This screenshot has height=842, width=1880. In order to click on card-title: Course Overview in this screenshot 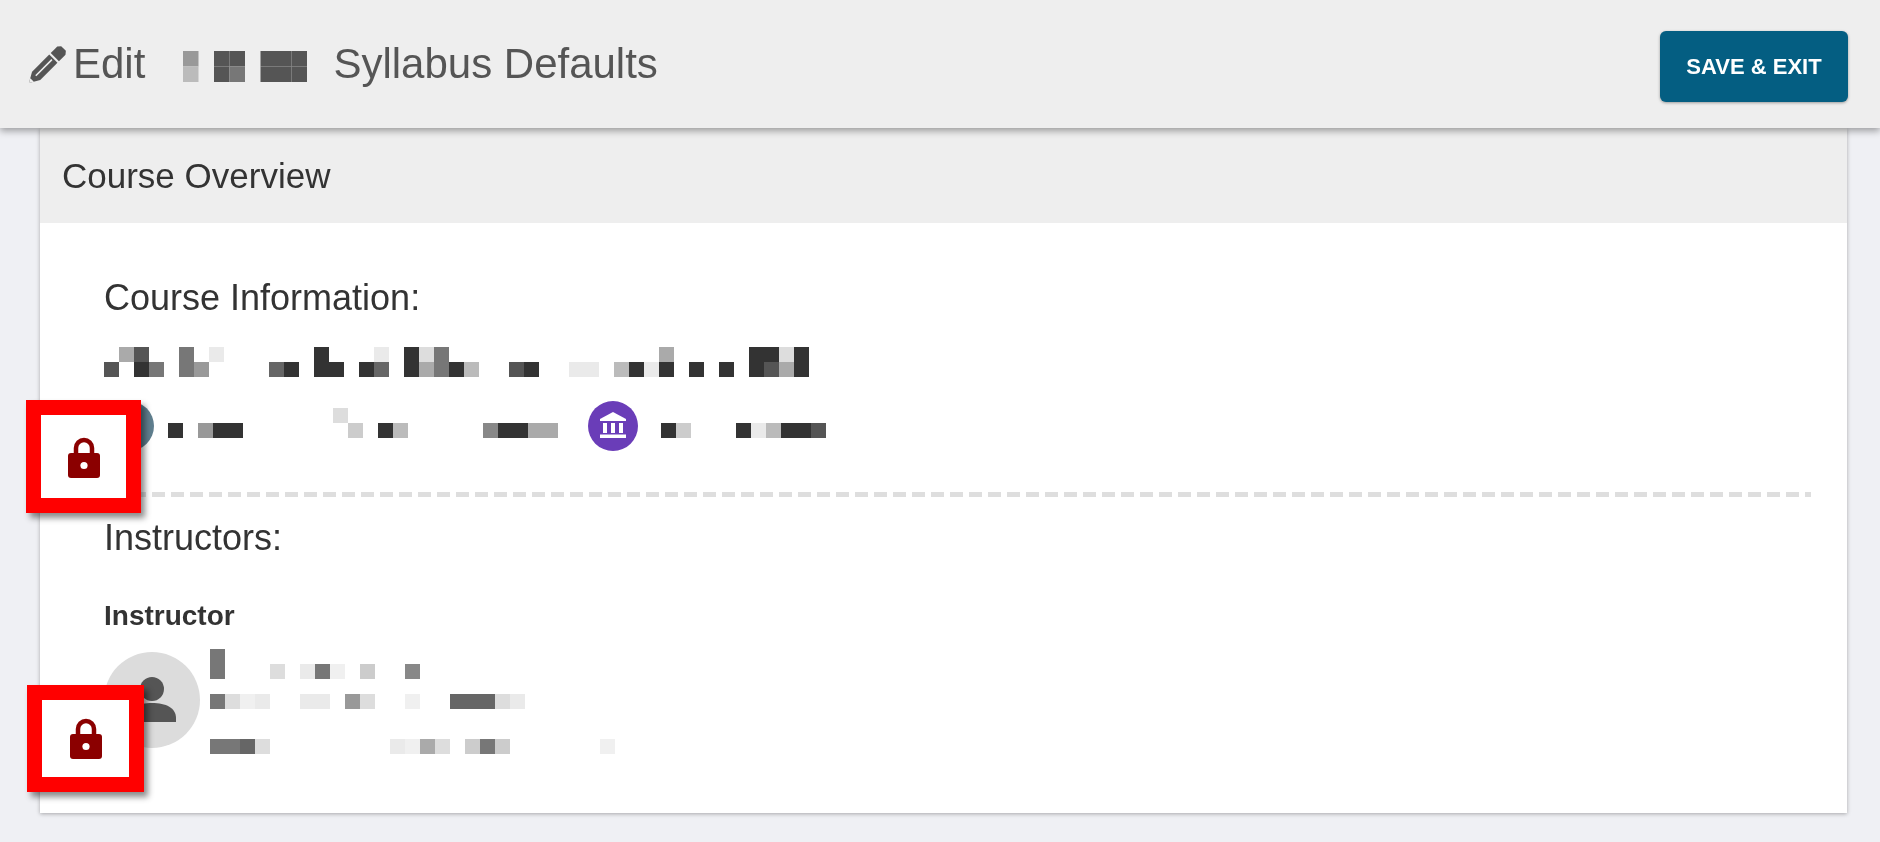, I will do `click(196, 175)`.